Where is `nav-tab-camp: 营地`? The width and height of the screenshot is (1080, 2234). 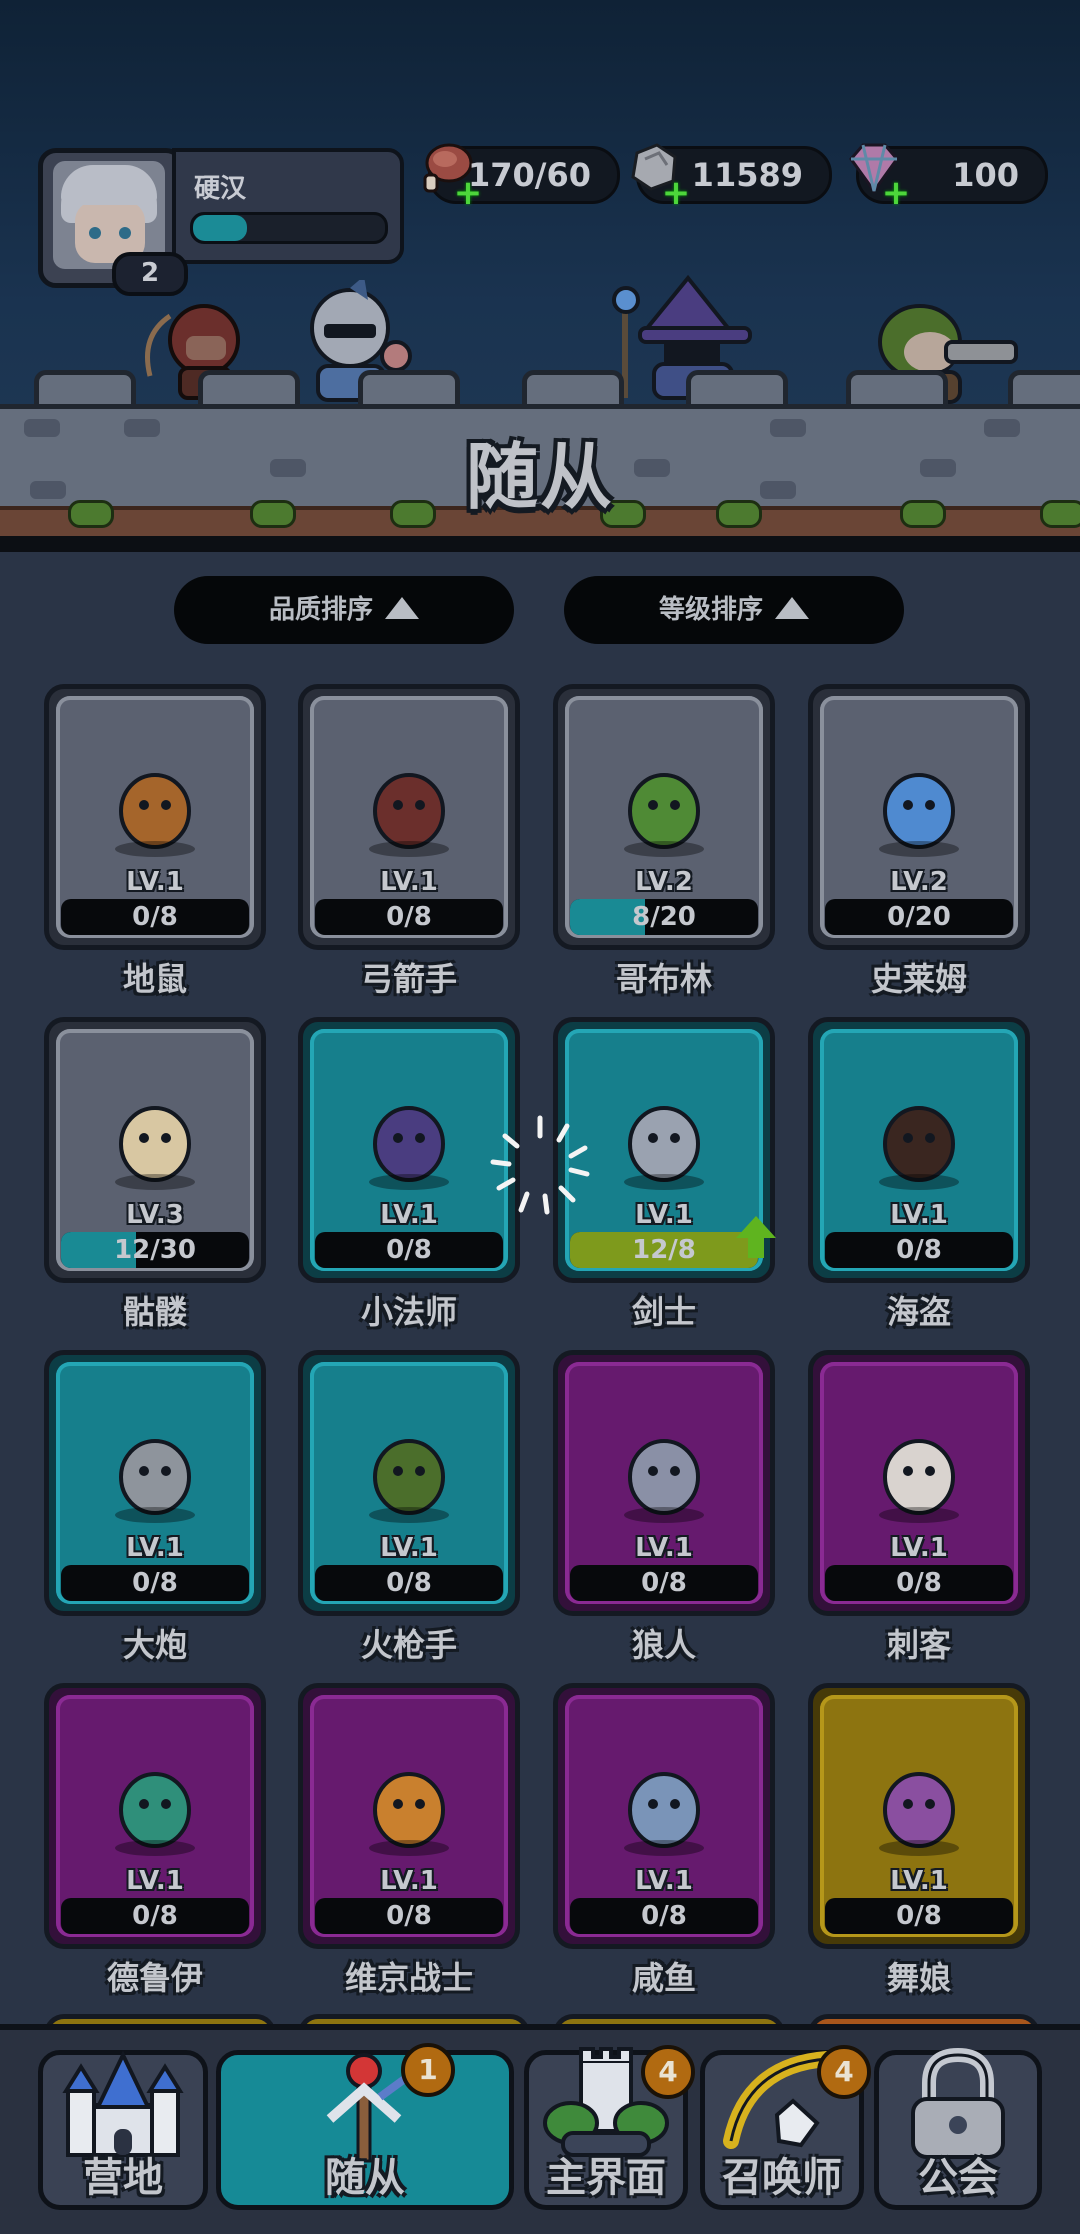
nav-tab-camp: 营地 is located at coordinates (123, 2130).